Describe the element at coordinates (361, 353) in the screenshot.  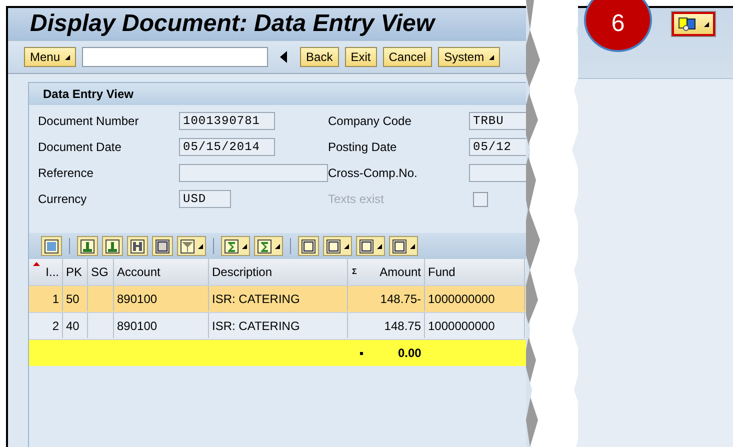
I see `total-marker-icon` at that location.